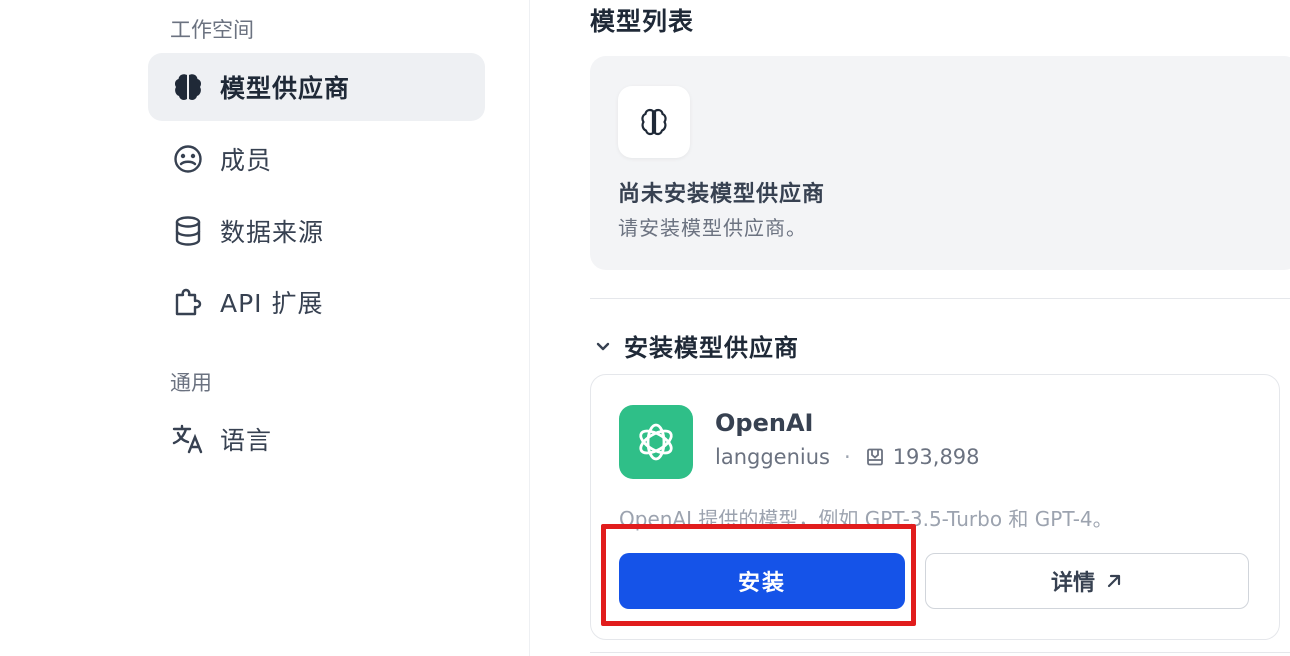 Image resolution: width=1290 pixels, height=656 pixels. What do you see at coordinates (712, 228) in the screenshot?
I see `empty-state-desc: 请安装模型供应商。` at bounding box center [712, 228].